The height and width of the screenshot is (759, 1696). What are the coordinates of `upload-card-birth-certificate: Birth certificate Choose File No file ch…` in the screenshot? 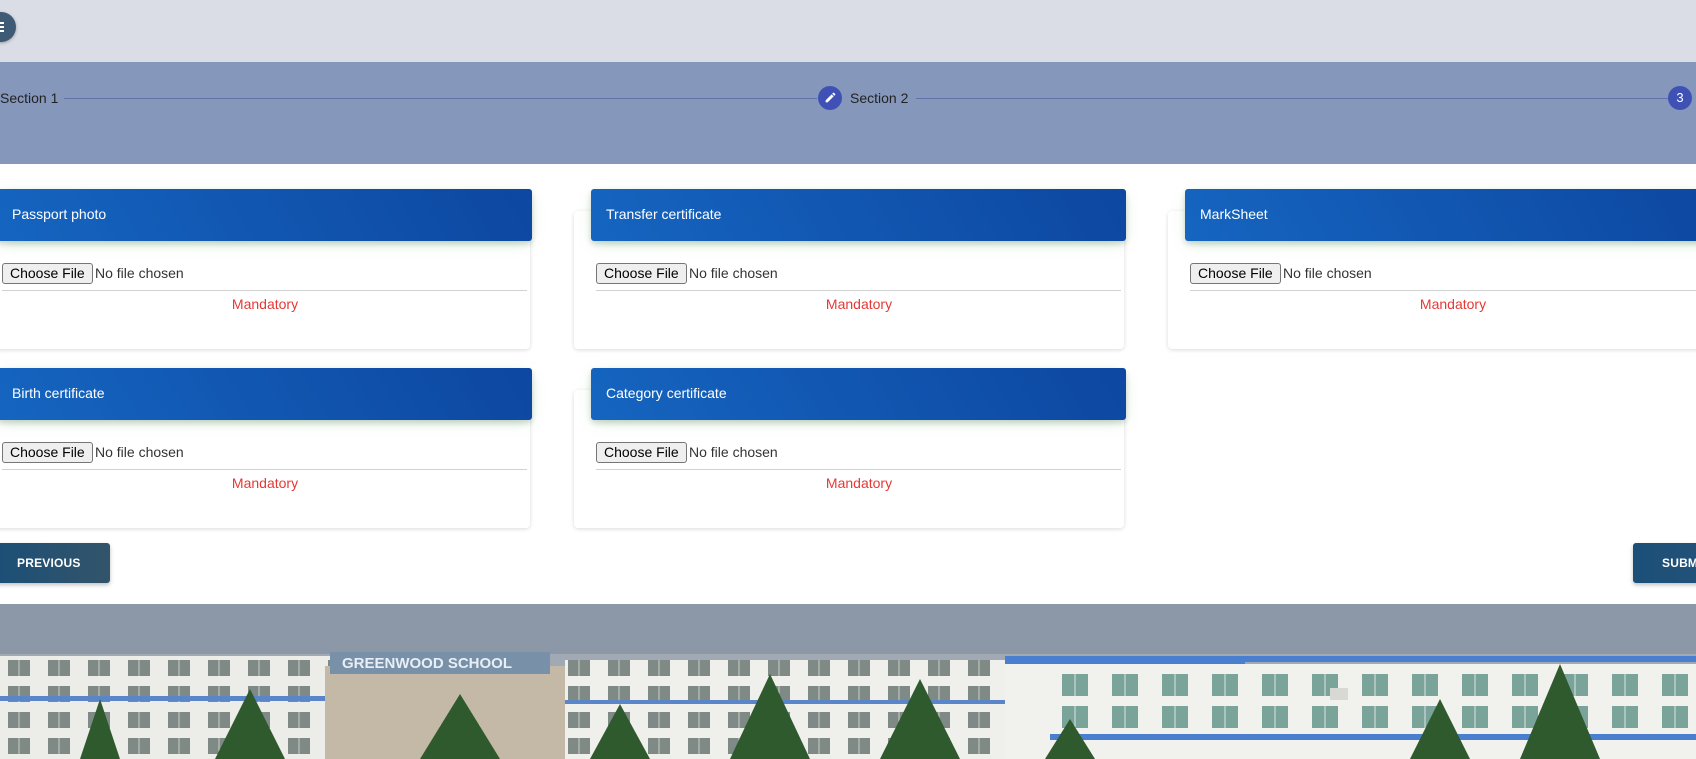 It's located at (266, 448).